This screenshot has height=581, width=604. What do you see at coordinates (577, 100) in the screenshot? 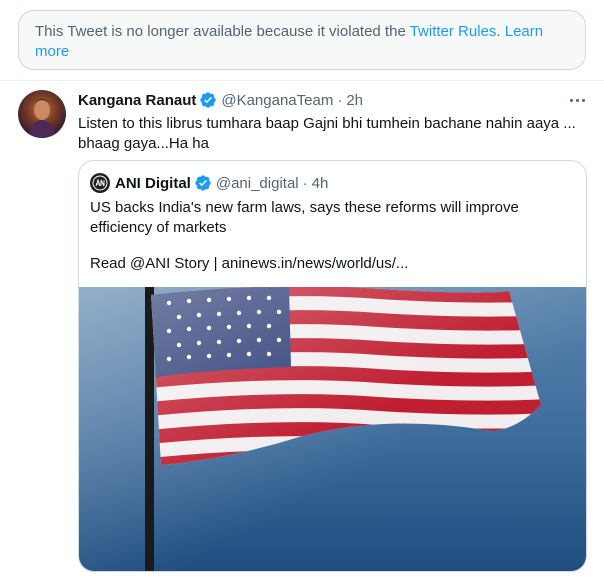
I see `more-horizontal-icon` at bounding box center [577, 100].